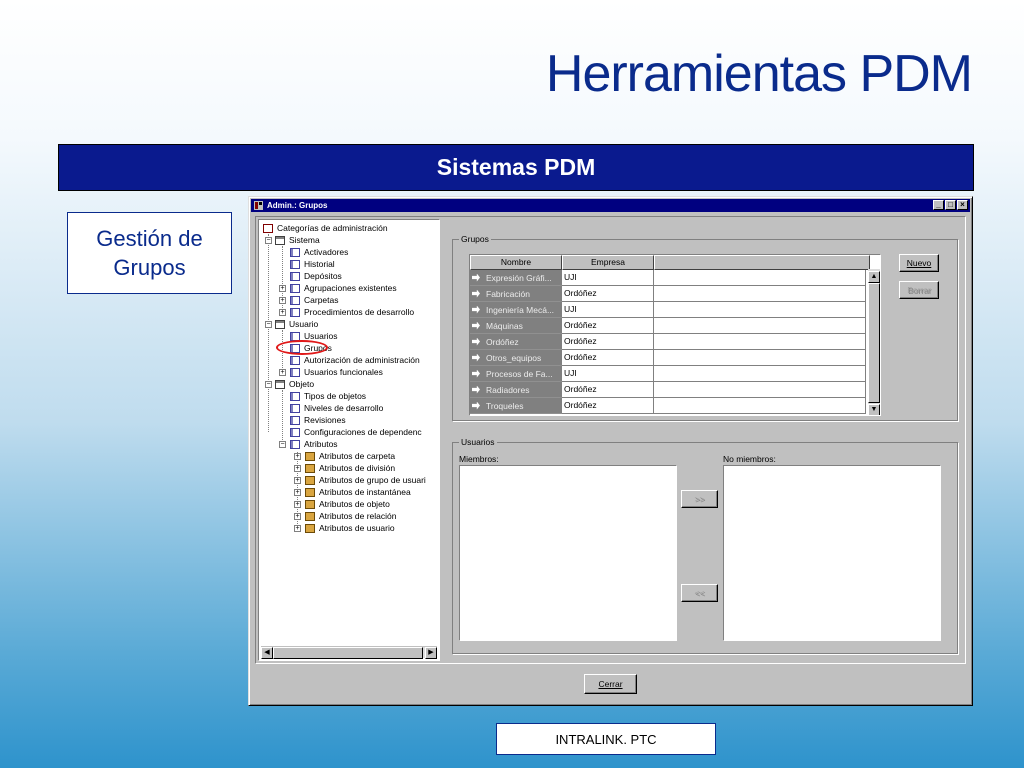 The height and width of the screenshot is (768, 1024). Describe the element at coordinates (356, 432) in the screenshot. I see `tree-item-configuraciones: Configuraciones de dependenc` at that location.